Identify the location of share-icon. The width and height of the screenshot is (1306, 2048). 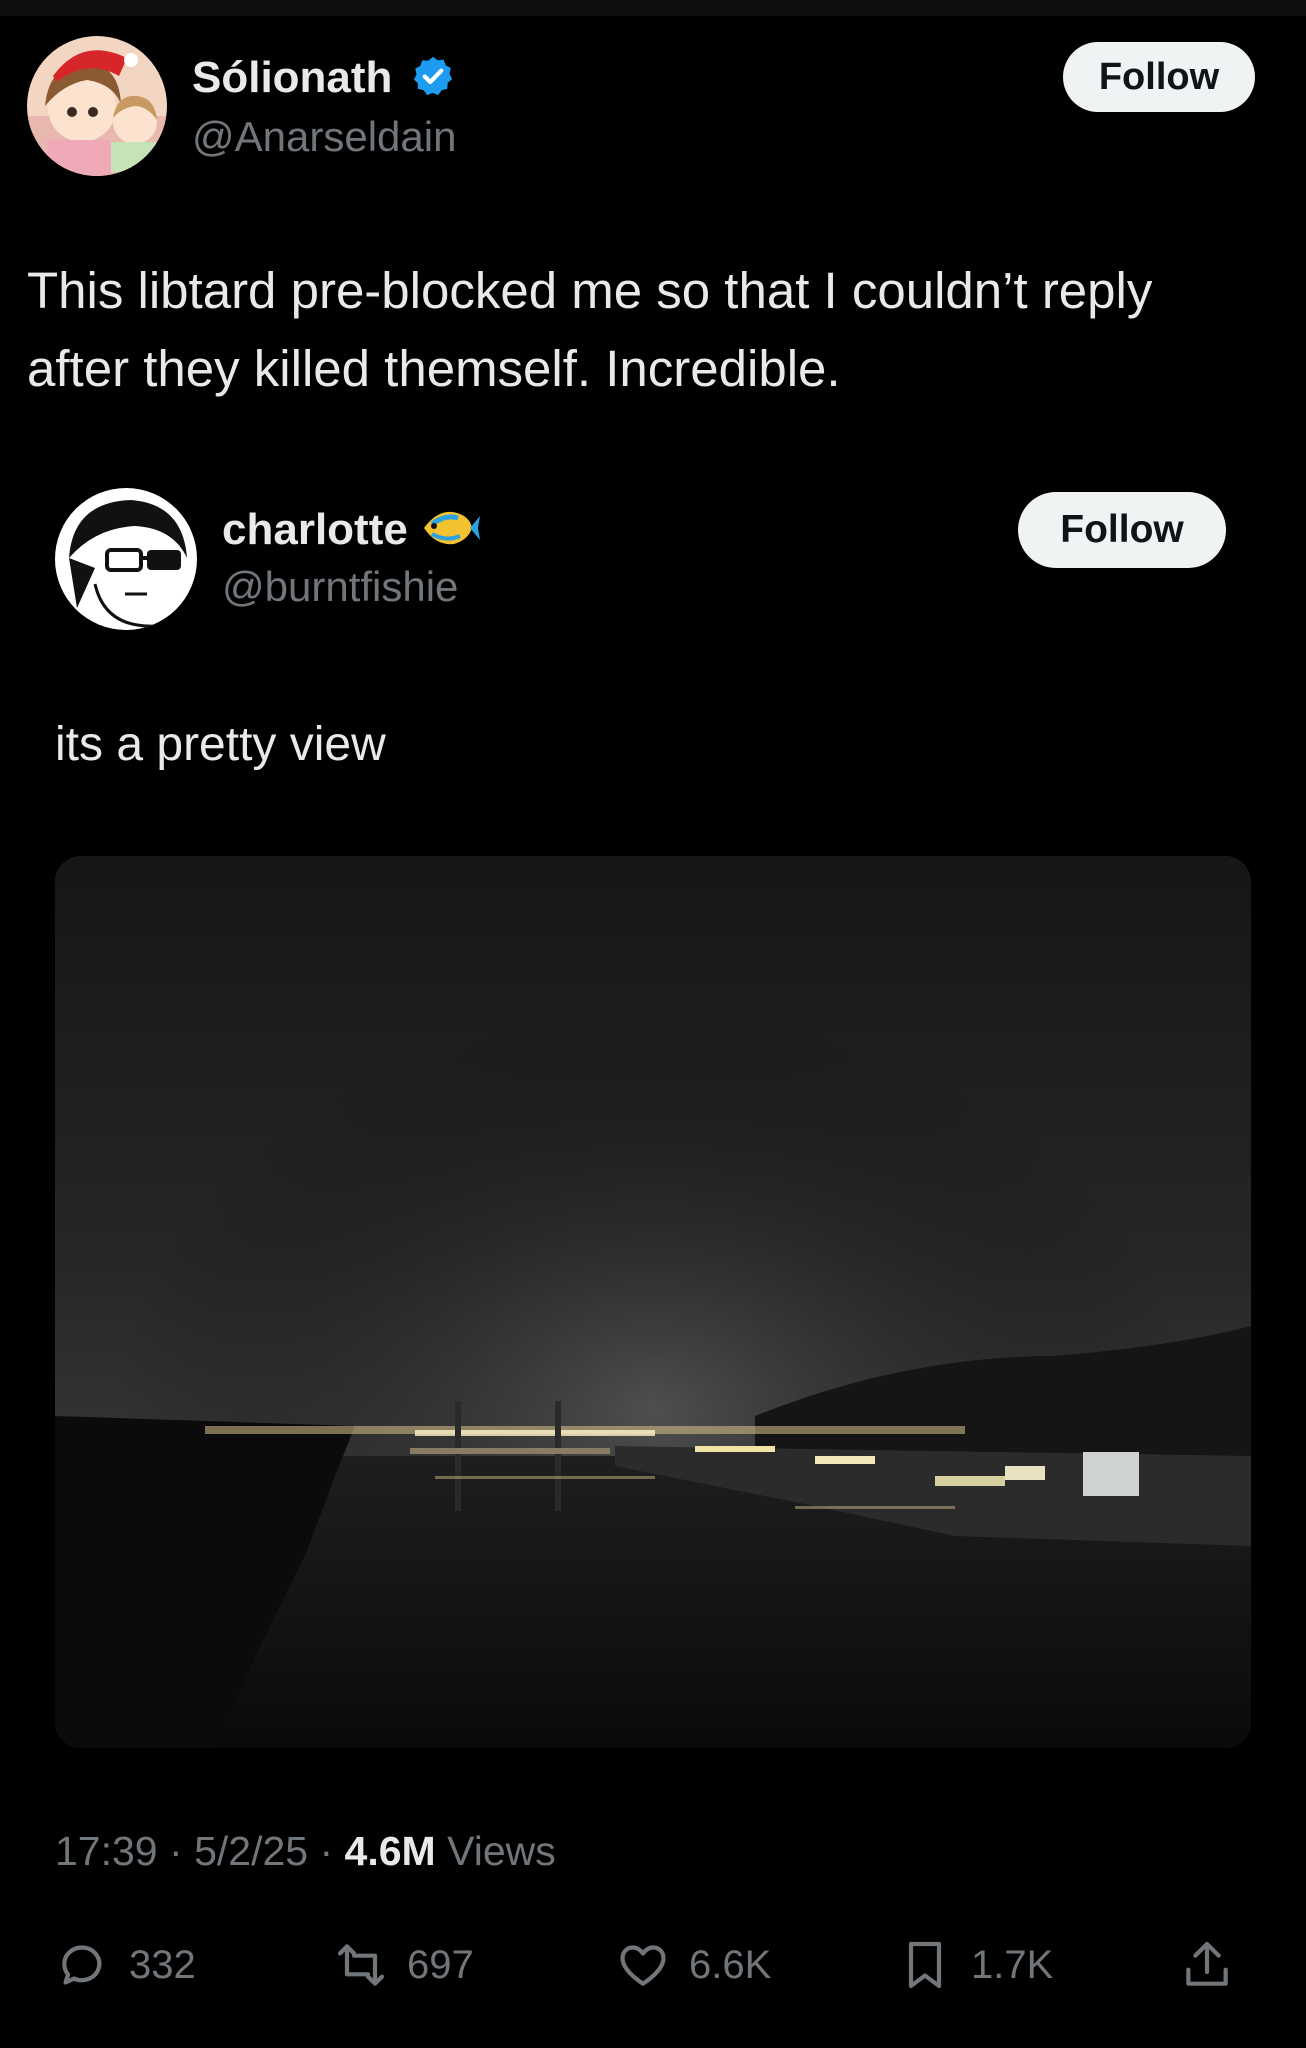
(1207, 1963).